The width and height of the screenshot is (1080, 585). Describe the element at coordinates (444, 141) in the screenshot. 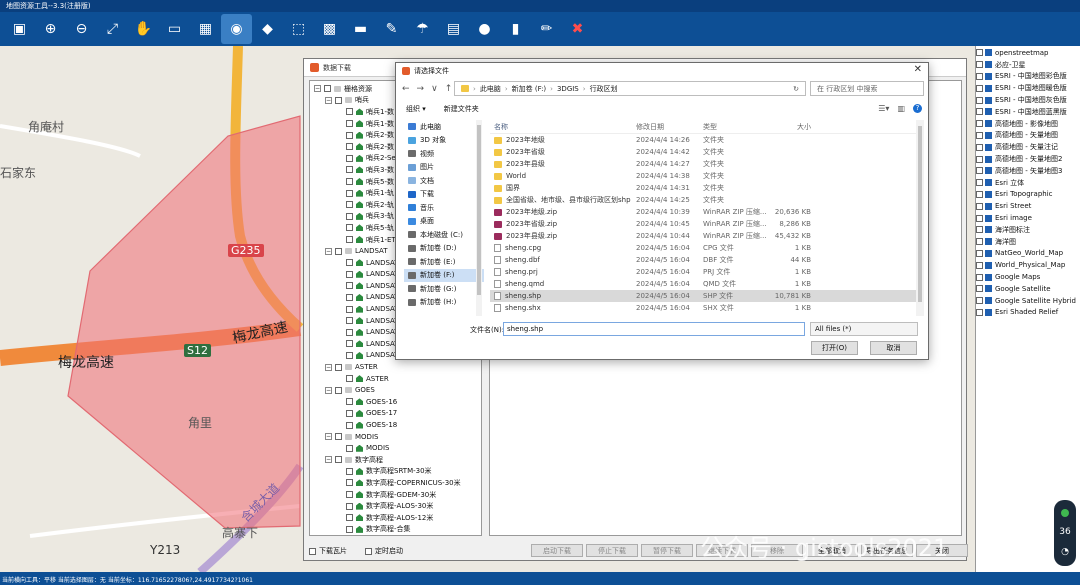

I see `nav-item: 3D 对象` at that location.